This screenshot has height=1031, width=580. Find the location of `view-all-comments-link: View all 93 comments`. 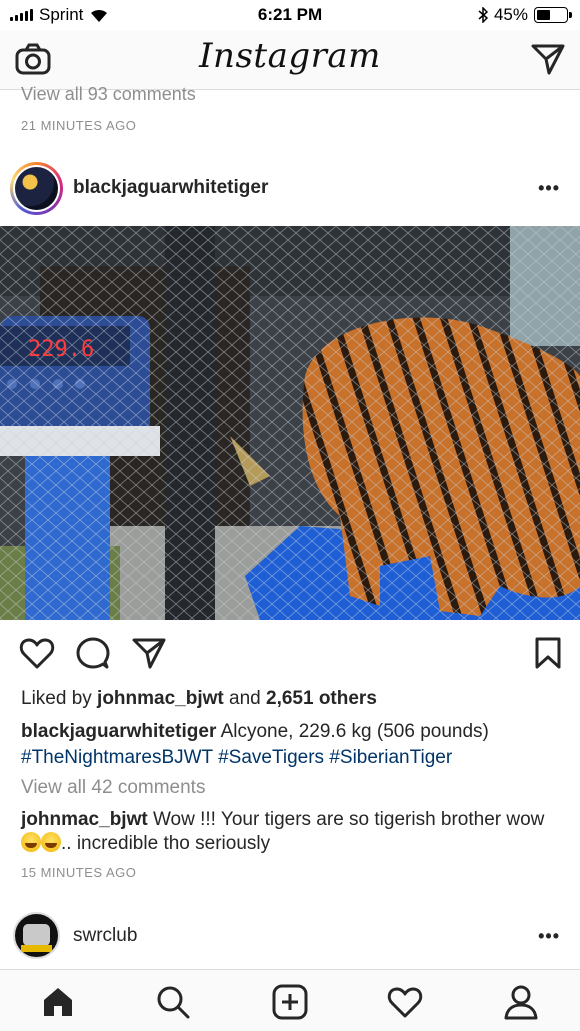

view-all-comments-link: View all 93 comments is located at coordinates (108, 94).